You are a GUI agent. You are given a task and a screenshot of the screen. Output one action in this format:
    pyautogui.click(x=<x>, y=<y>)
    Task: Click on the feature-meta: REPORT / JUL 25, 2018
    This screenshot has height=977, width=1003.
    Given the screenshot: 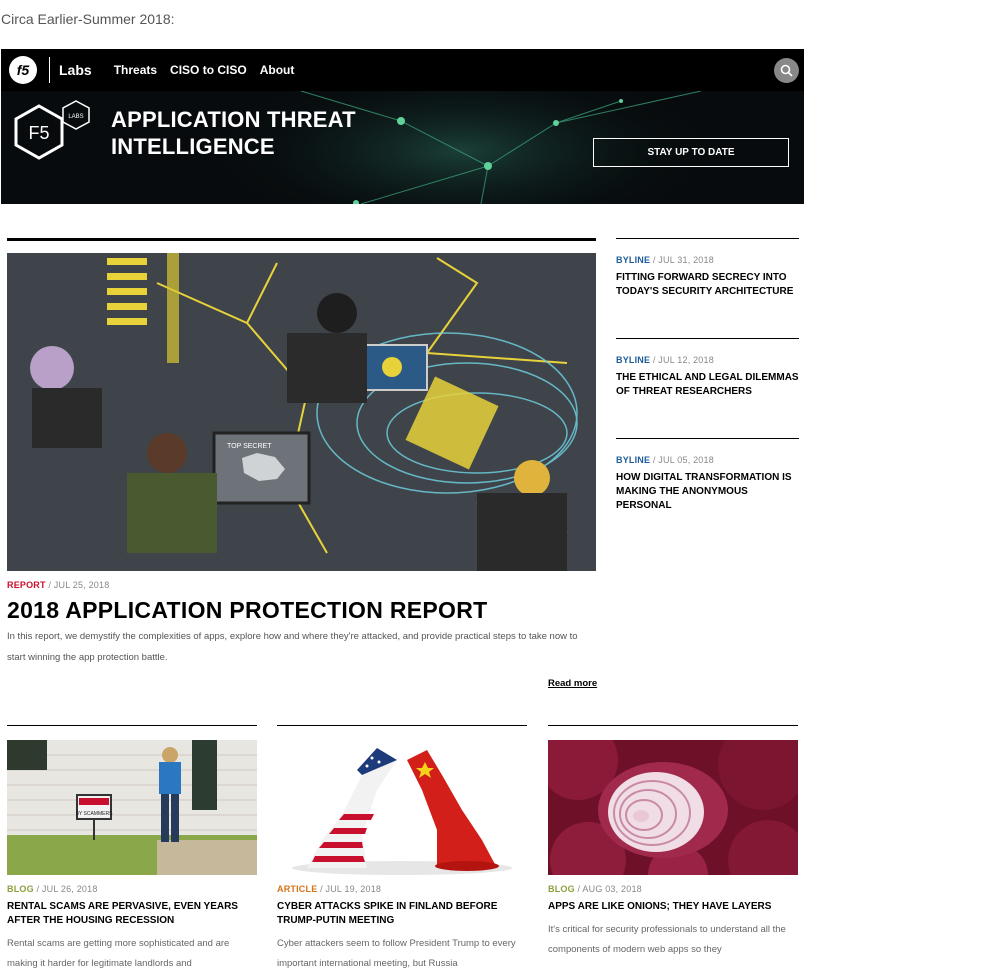 What is the action you would take?
    pyautogui.click(x=58, y=585)
    